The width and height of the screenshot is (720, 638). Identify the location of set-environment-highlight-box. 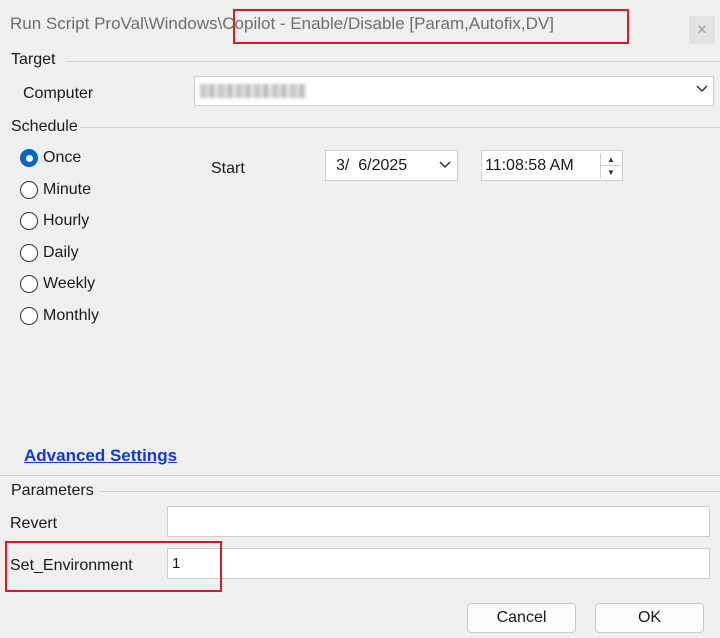
(113, 566).